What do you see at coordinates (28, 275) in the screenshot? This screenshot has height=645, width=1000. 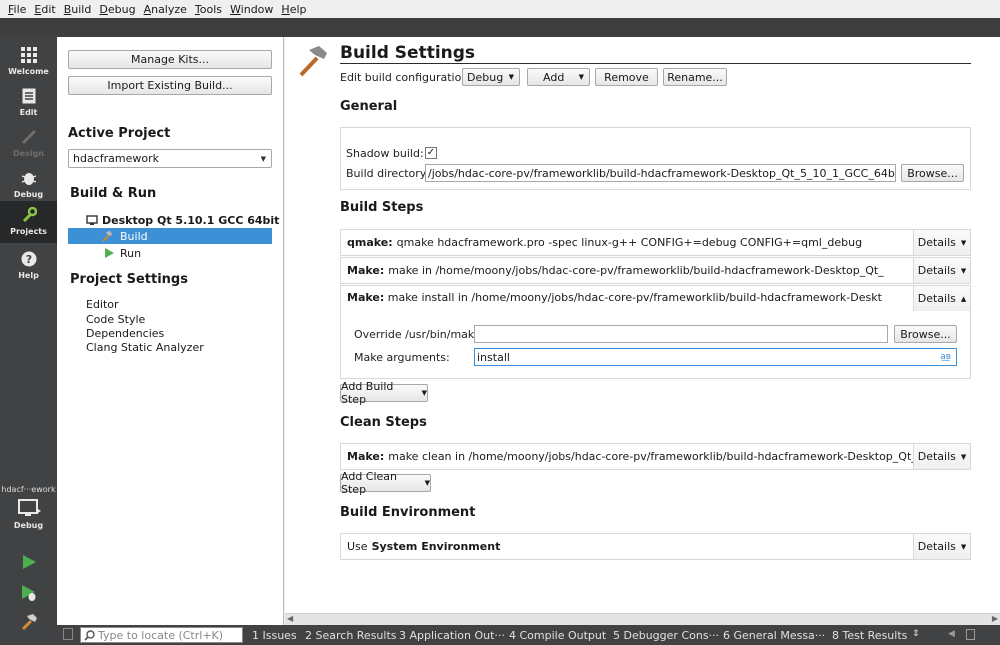 I see `mode-label: Help` at bounding box center [28, 275].